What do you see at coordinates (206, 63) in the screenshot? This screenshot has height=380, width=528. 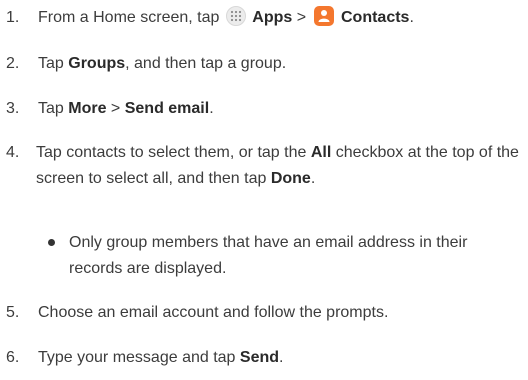 I see `step-suffix: , and then tap a group.` at bounding box center [206, 63].